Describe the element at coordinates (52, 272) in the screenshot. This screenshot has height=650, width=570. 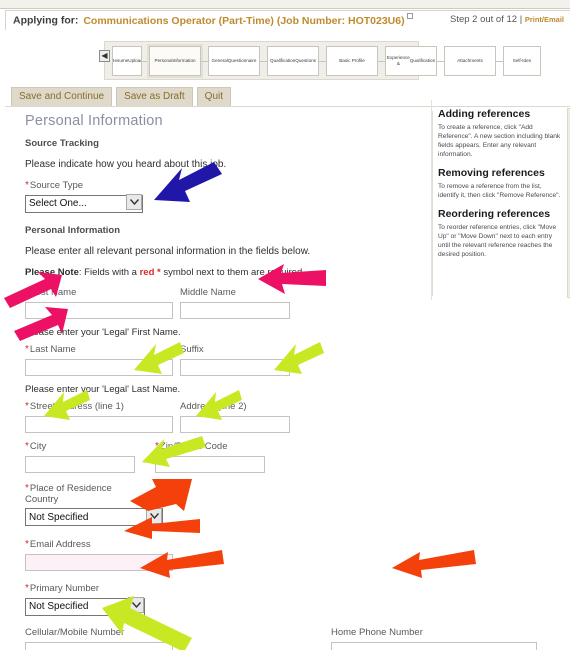
I see `note-prefix: Please Note` at that location.